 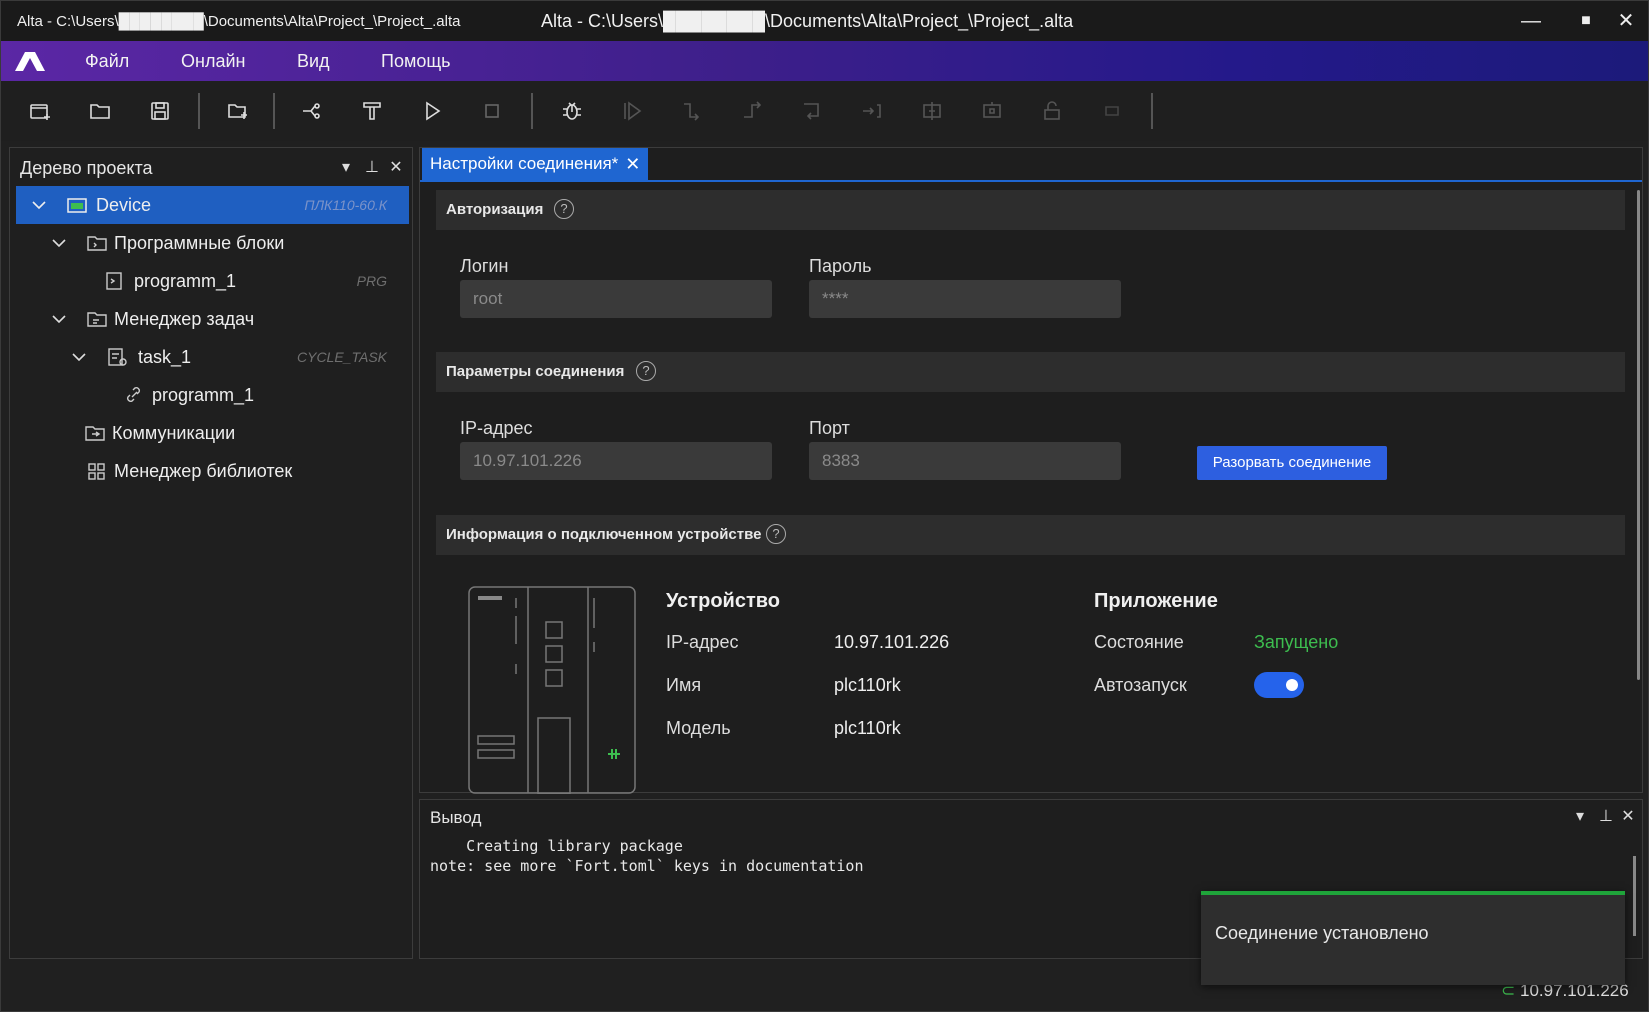 What do you see at coordinates (107, 61) in the screenshot?
I see `menu-file: Файл` at bounding box center [107, 61].